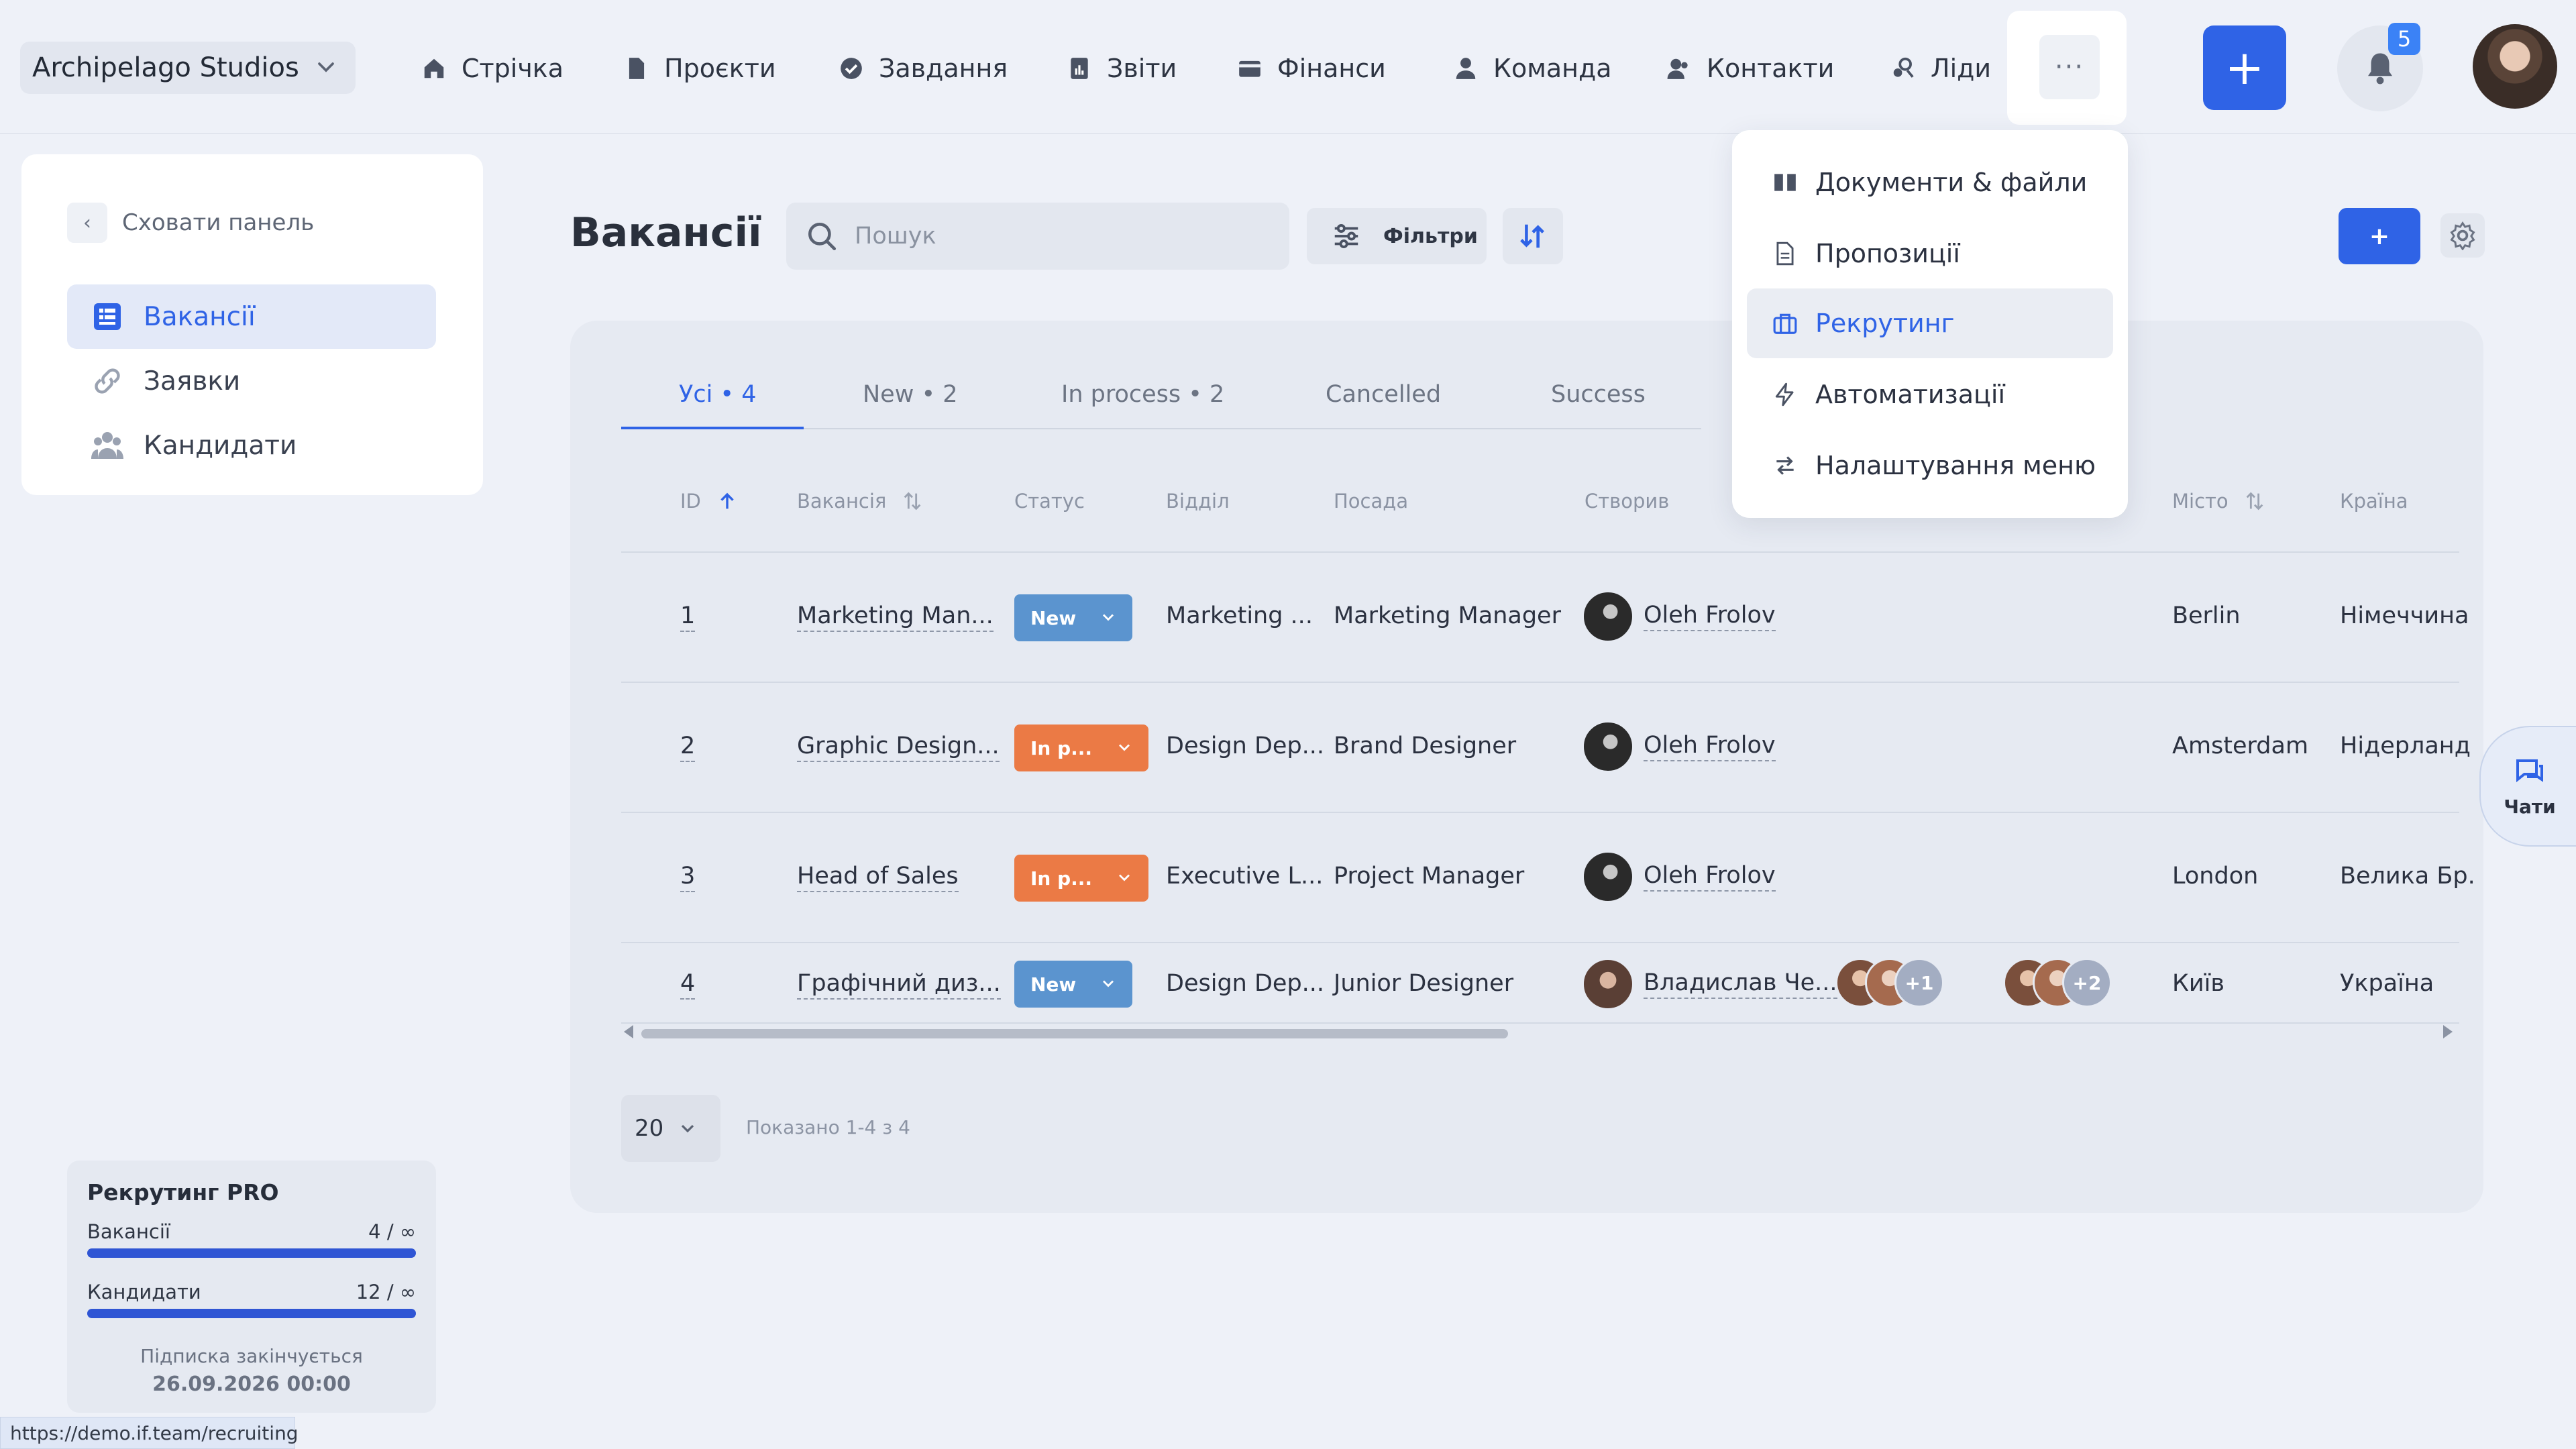  I want to click on column-label: Створив, so click(1627, 501).